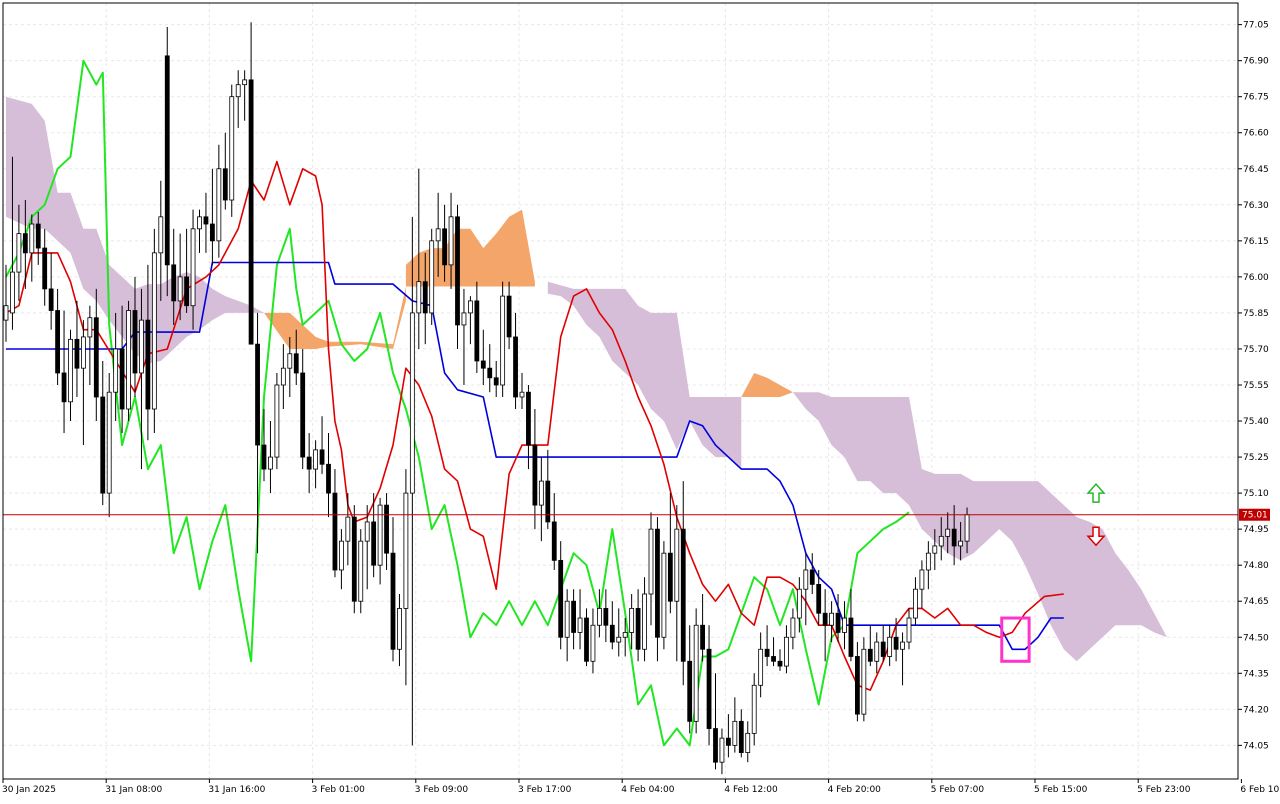 This screenshot has height=804, width=1280. What do you see at coordinates (1256, 62) in the screenshot?
I see `price-tick-label: 76.90` at bounding box center [1256, 62].